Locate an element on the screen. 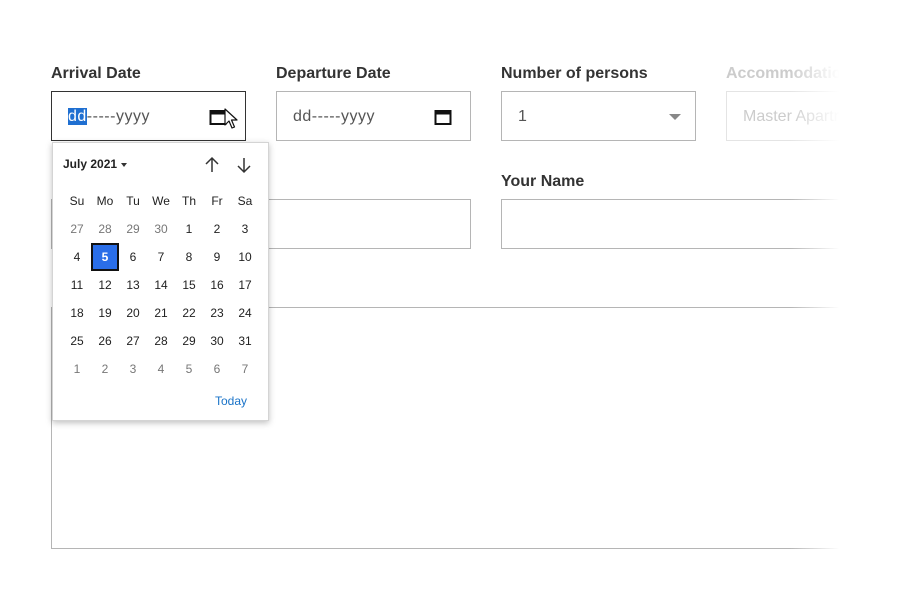 This screenshot has height=600, width=900. day-cell: 24 is located at coordinates (245, 313).